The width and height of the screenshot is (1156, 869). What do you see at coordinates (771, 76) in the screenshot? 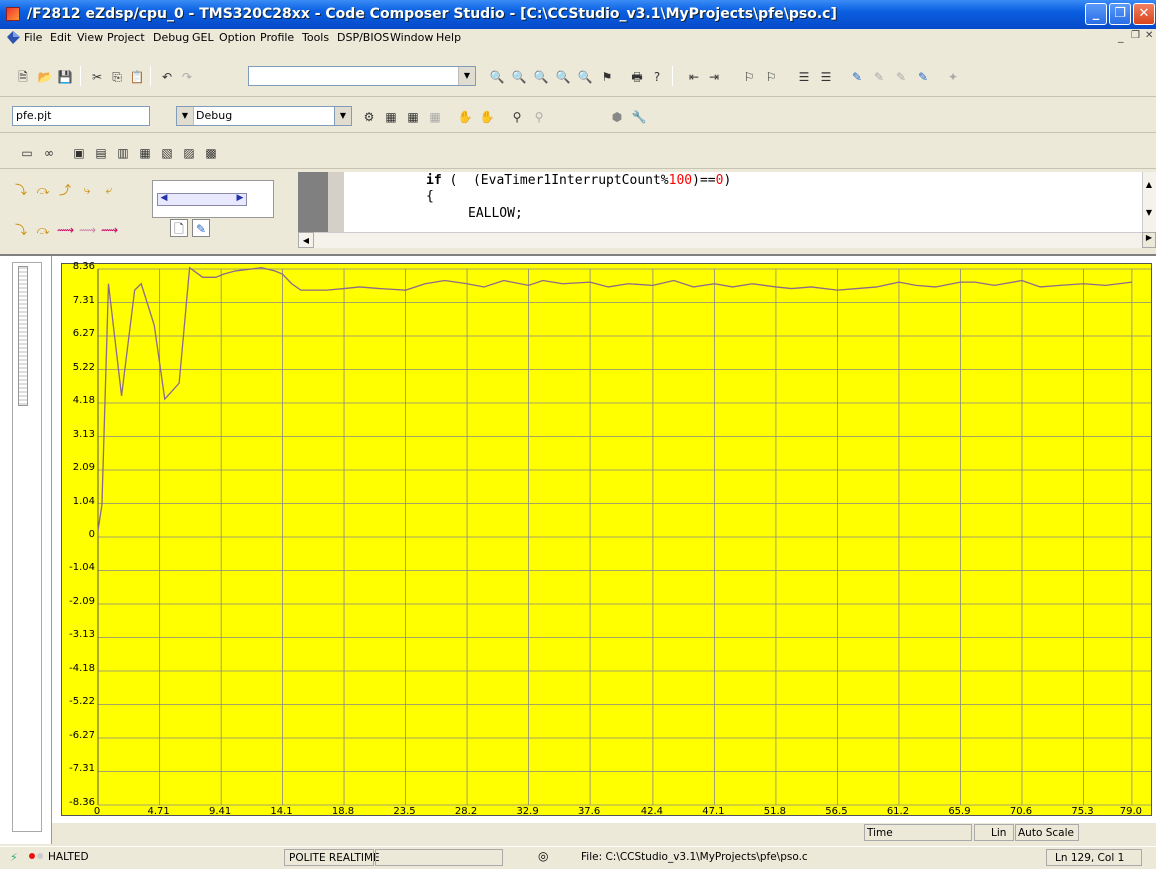
I see `bookmark-next-icon: ⚐` at bounding box center [771, 76].